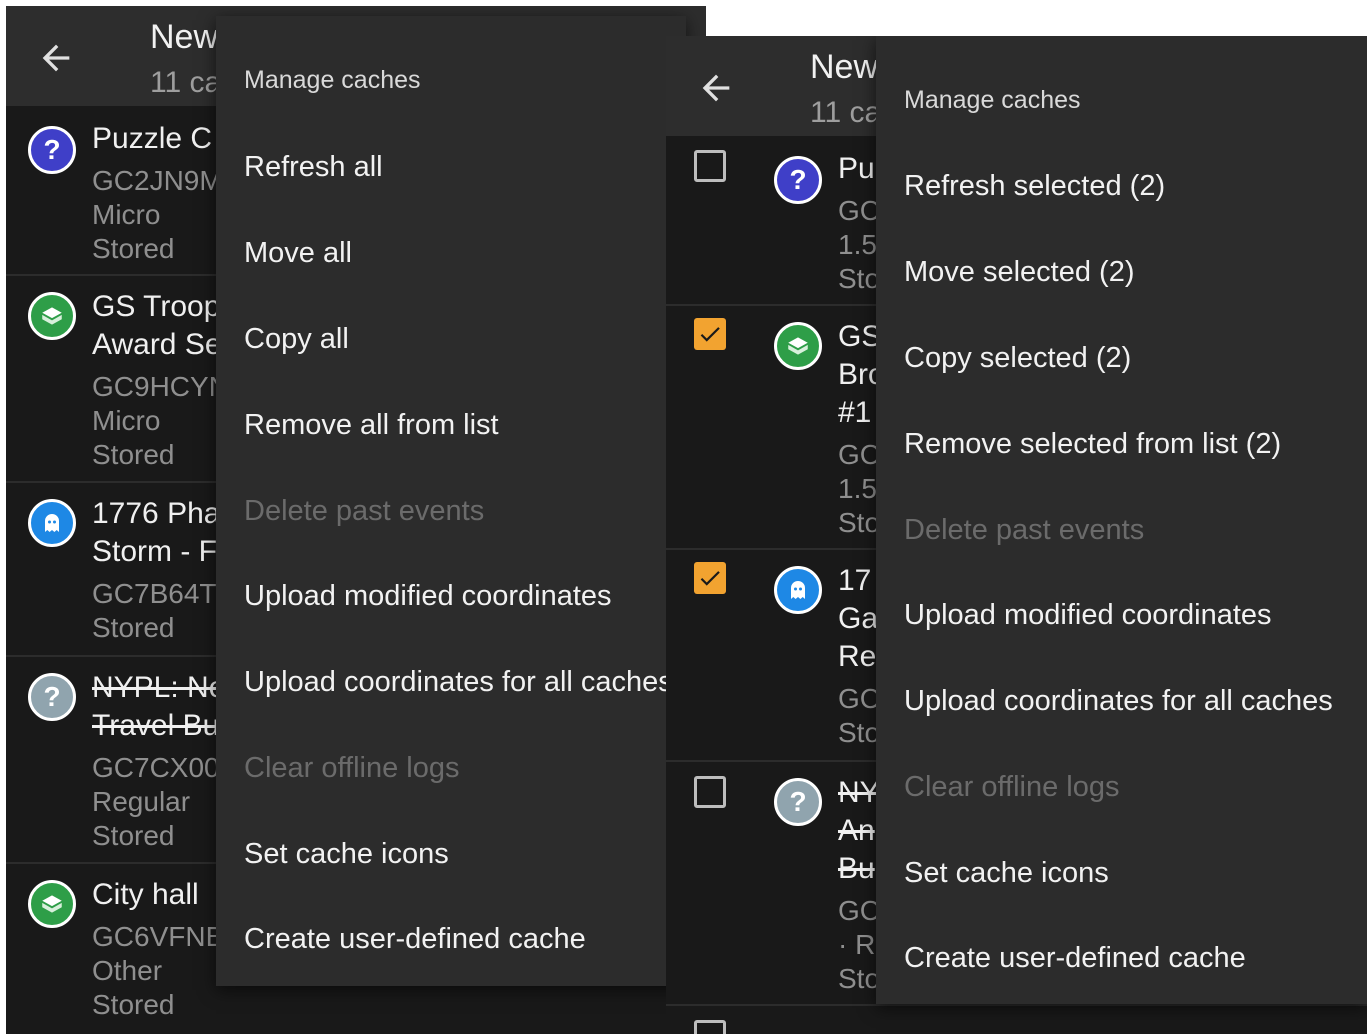 Image resolution: width=1367 pixels, height=1034 pixels. I want to click on cache-name: GS Troop, so click(156, 306).